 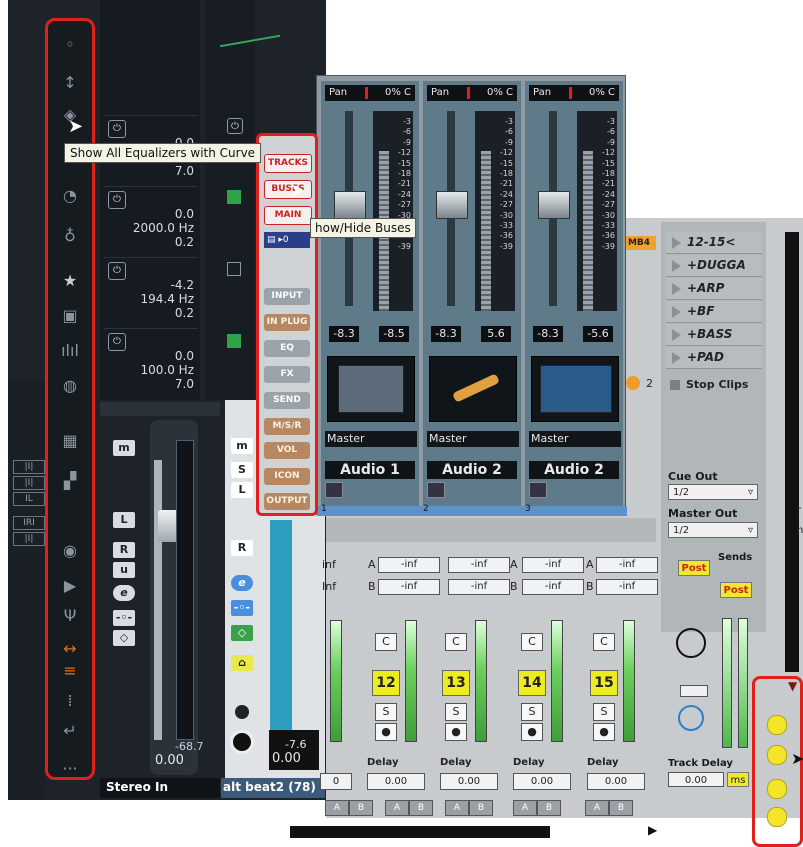 I want to click on folder-icon: ⌂, so click(x=242, y=663).